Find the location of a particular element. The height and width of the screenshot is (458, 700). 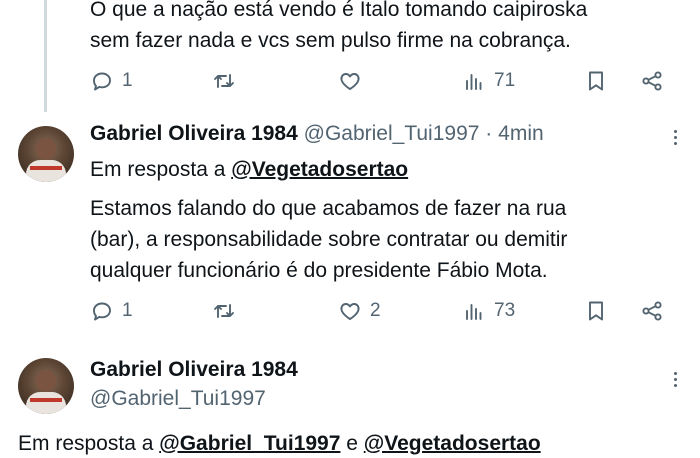

tweet-3-handle-line: @Gabriel_Tui1997 is located at coordinates (178, 399).